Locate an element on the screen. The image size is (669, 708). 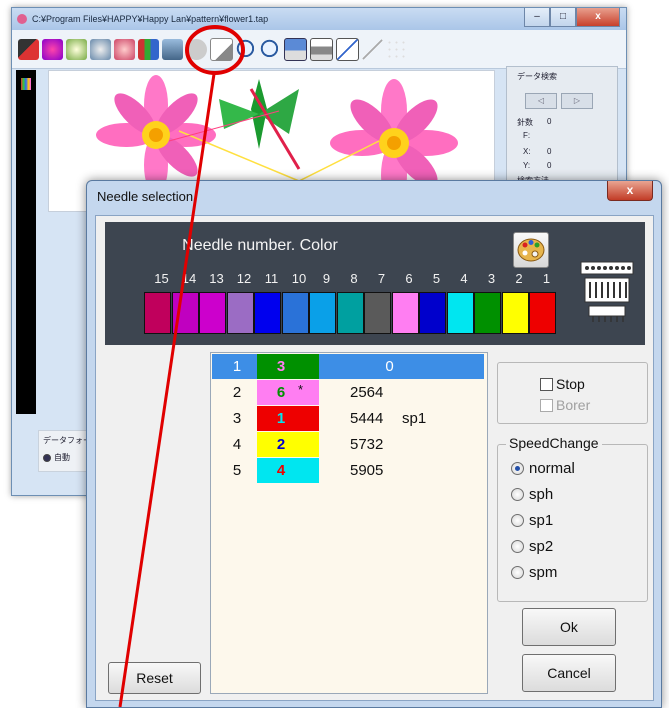
speed-option-label: sp1 is located at coordinates (541, 520).